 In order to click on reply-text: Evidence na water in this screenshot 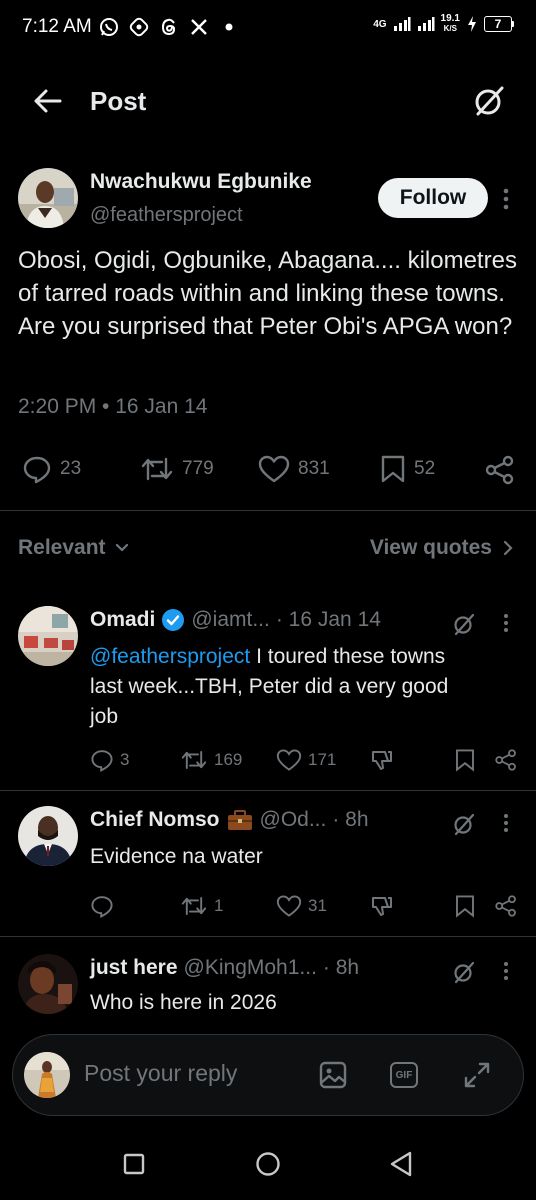, I will do `click(176, 856)`.